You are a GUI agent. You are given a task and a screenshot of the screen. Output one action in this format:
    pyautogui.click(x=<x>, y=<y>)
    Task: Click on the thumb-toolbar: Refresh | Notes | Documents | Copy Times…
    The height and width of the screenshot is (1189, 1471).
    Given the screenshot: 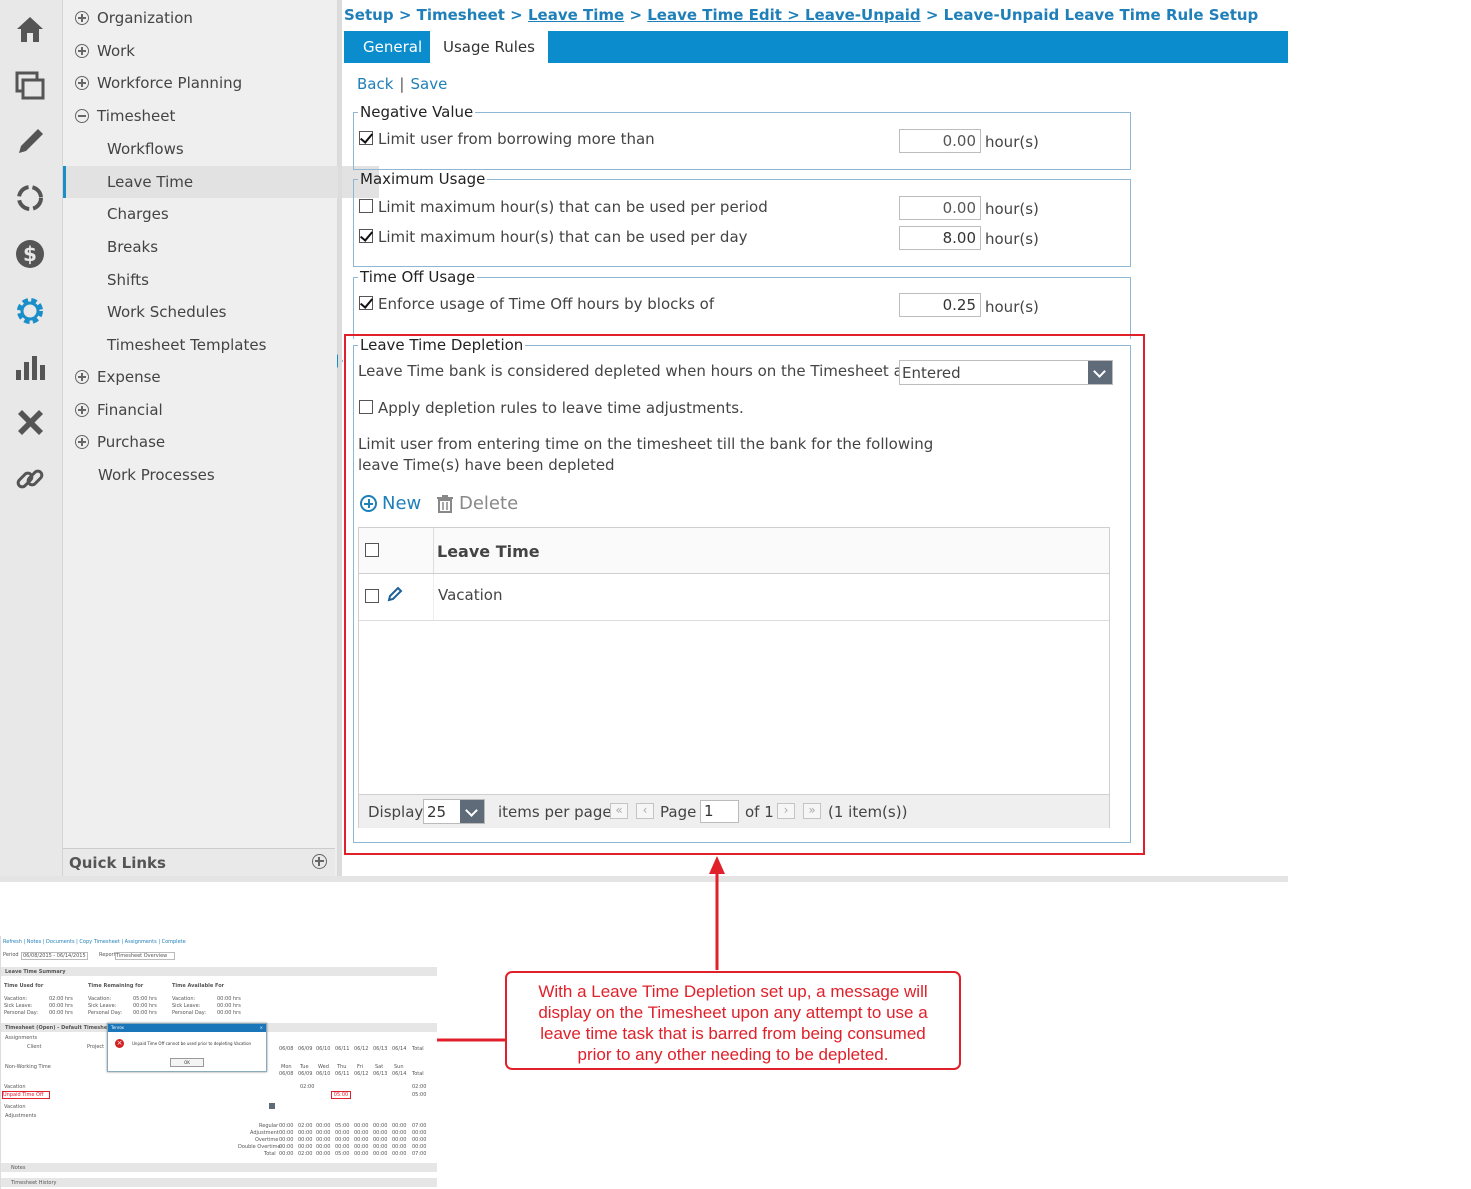 What is the action you would take?
    pyautogui.click(x=94, y=942)
    